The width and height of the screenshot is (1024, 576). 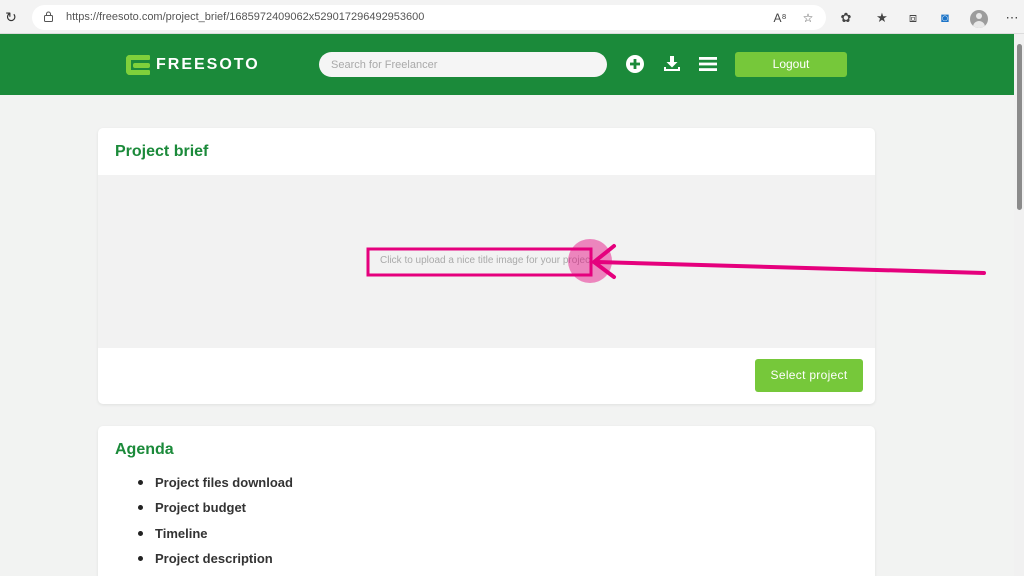 I want to click on agenda-item: Project files download, so click(x=215, y=486).